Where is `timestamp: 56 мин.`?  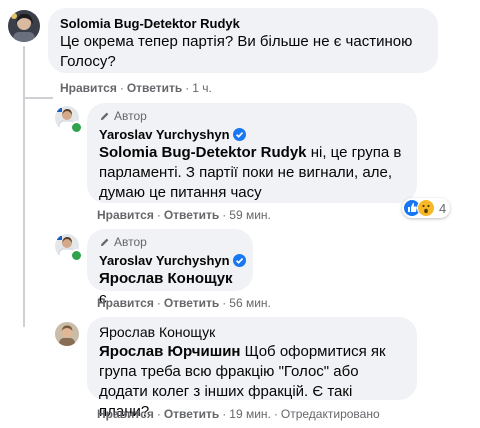 timestamp: 56 мин. is located at coordinates (250, 303).